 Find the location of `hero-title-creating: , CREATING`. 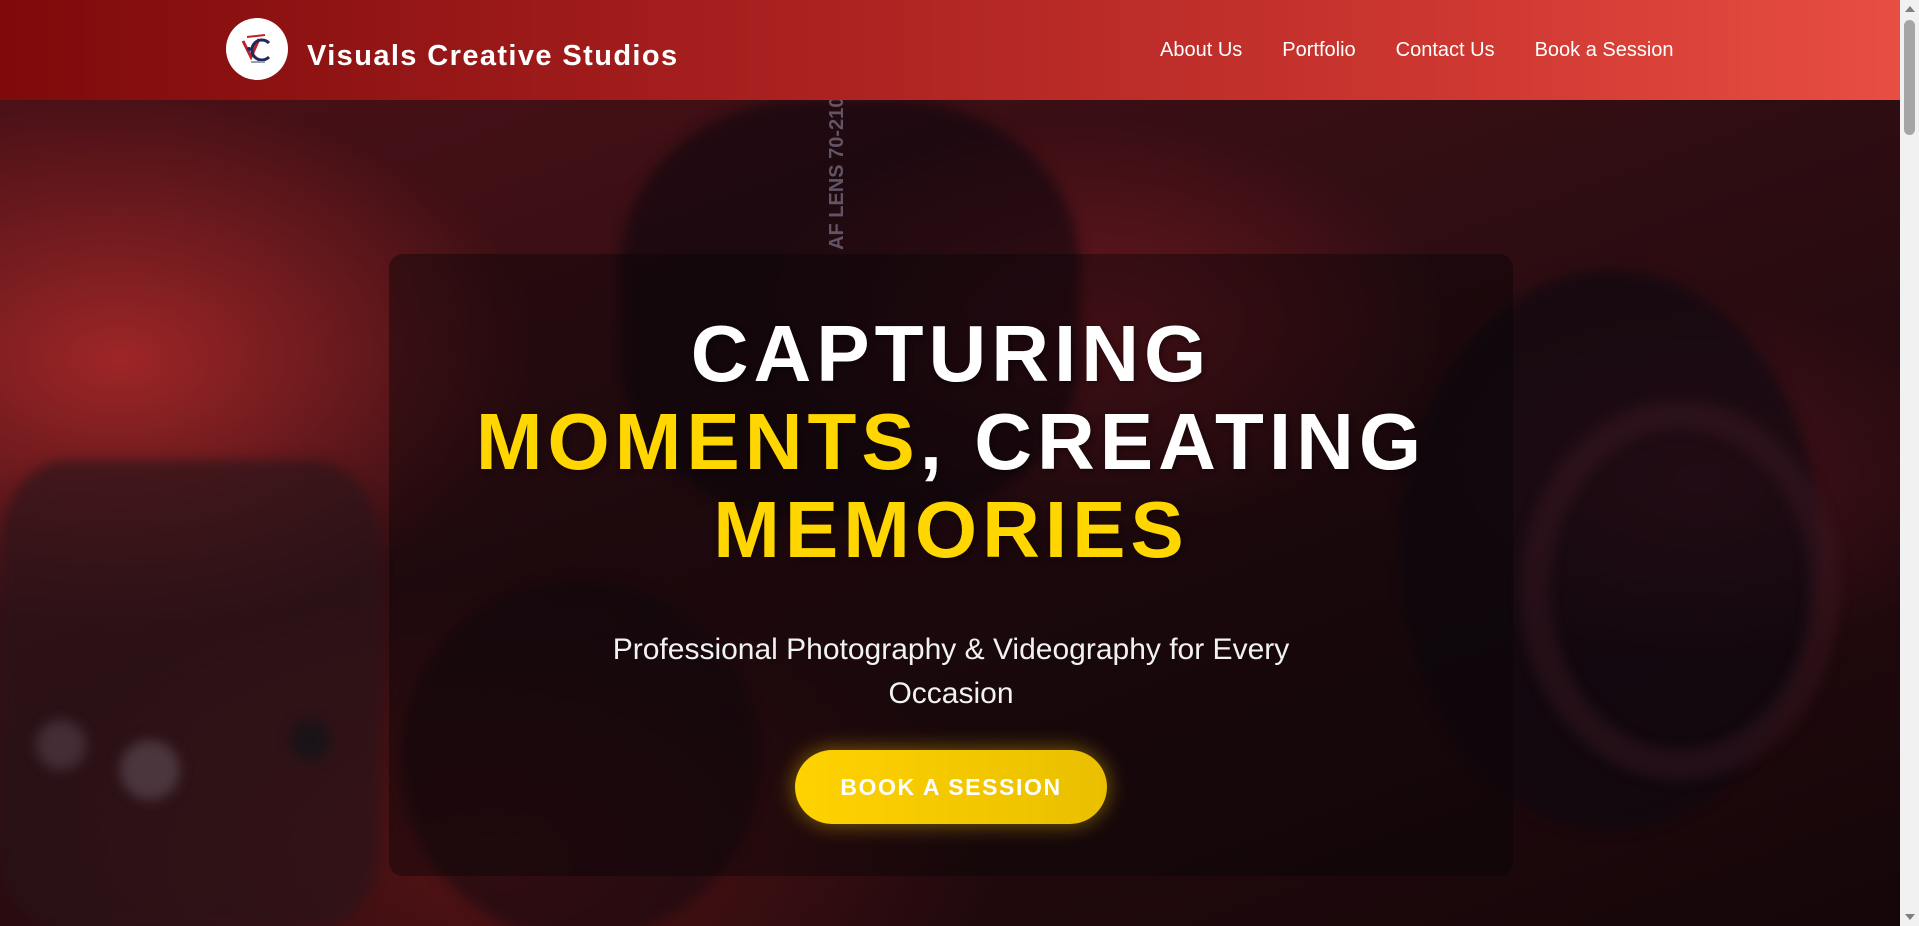

hero-title-creating: , CREATING is located at coordinates (1173, 441).